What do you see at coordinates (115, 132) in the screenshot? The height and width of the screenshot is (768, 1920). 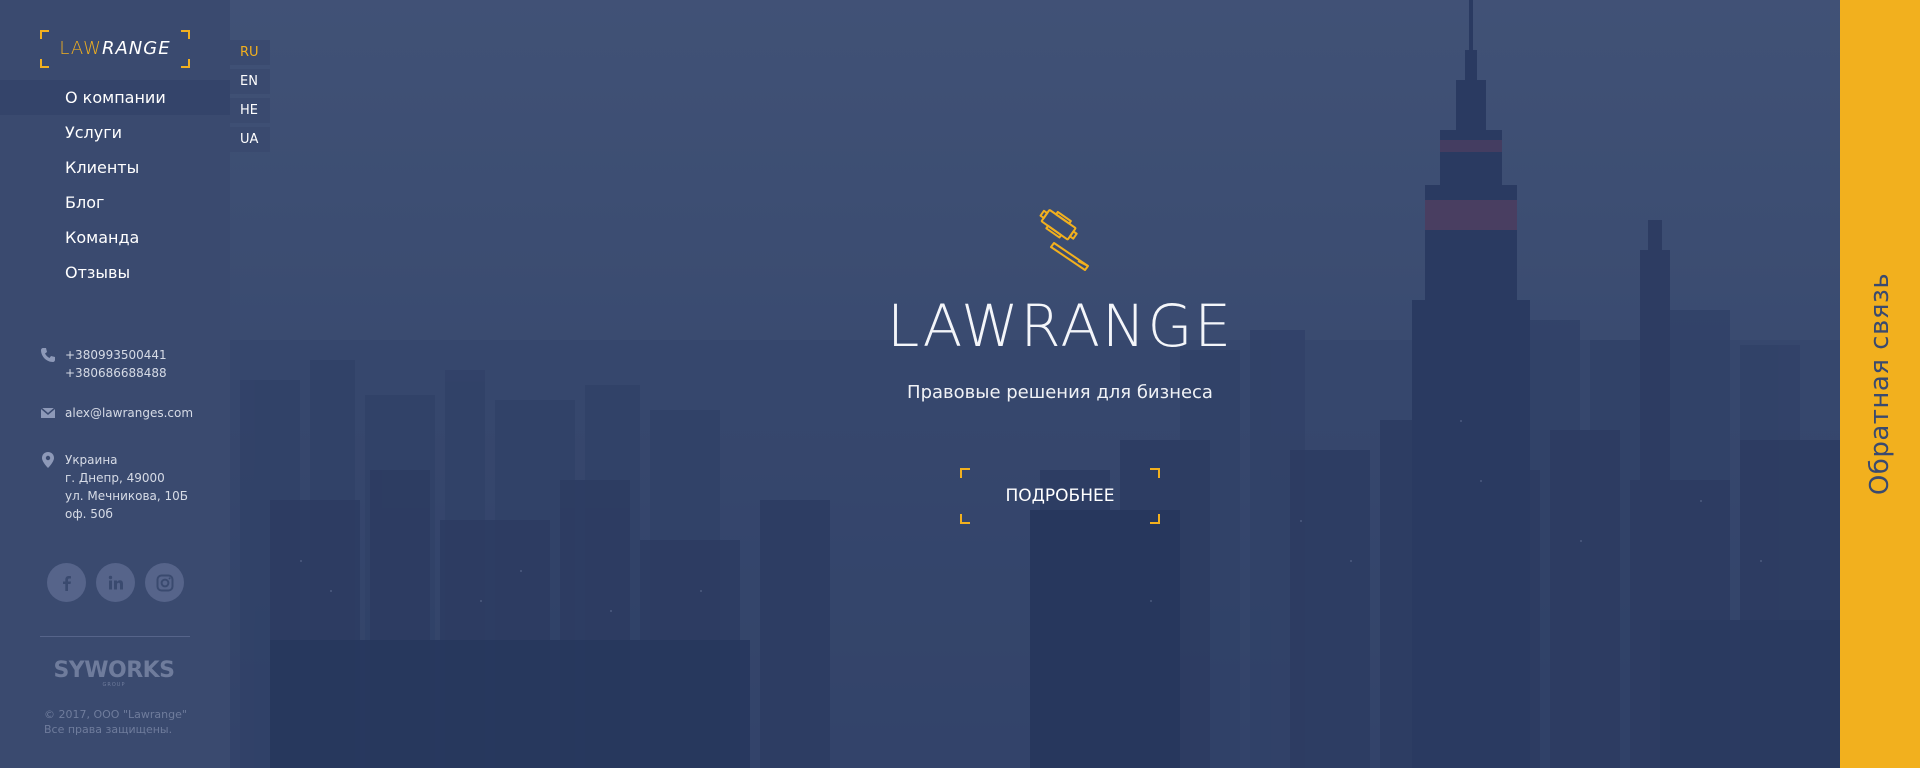 I see `nav-item-services: Услуги` at bounding box center [115, 132].